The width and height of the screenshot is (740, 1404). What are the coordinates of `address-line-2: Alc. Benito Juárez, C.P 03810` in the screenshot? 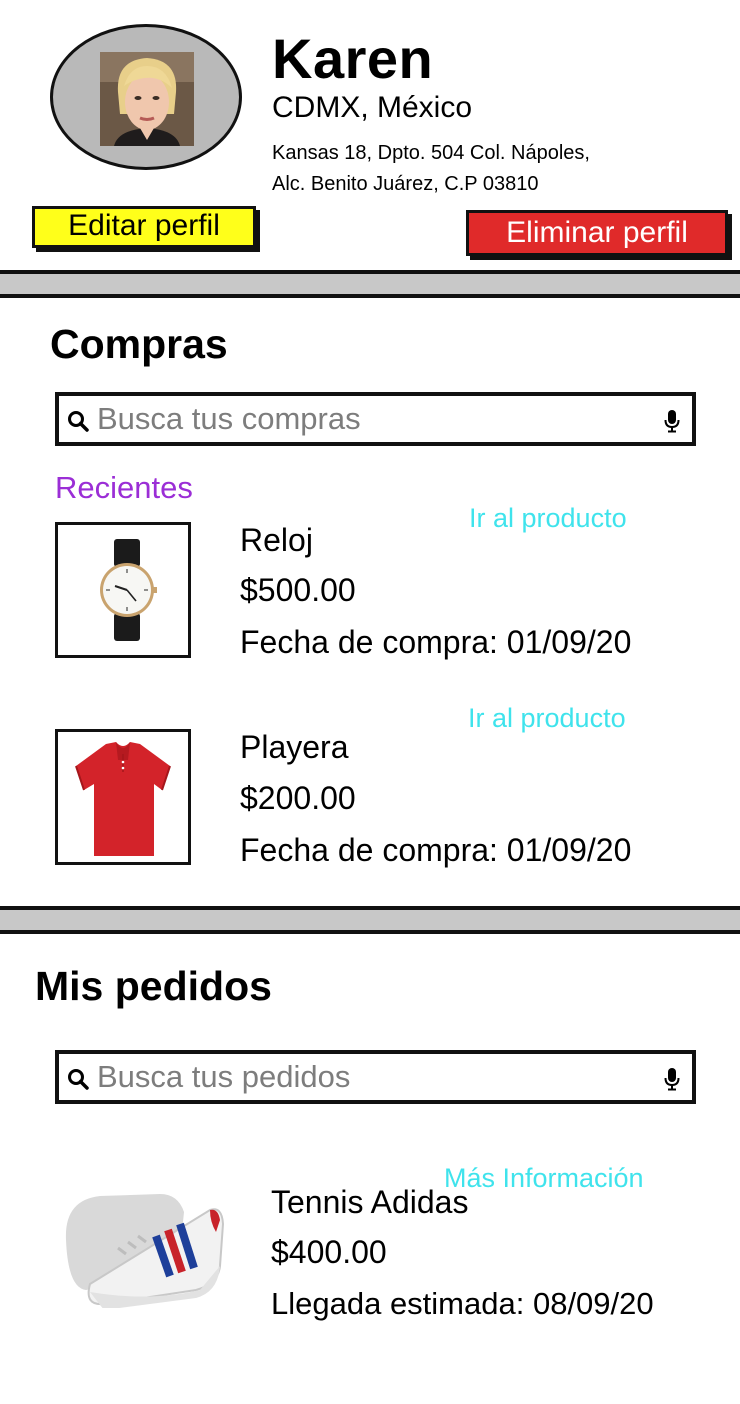 It's located at (405, 184).